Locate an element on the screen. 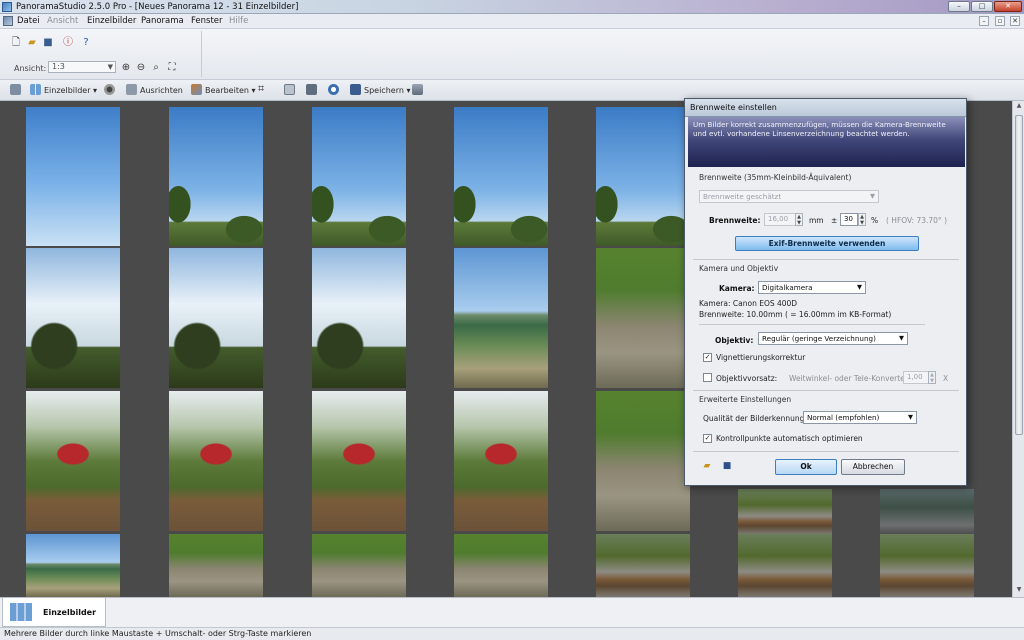 The image size is (1024, 640). divider is located at coordinates (826, 390).